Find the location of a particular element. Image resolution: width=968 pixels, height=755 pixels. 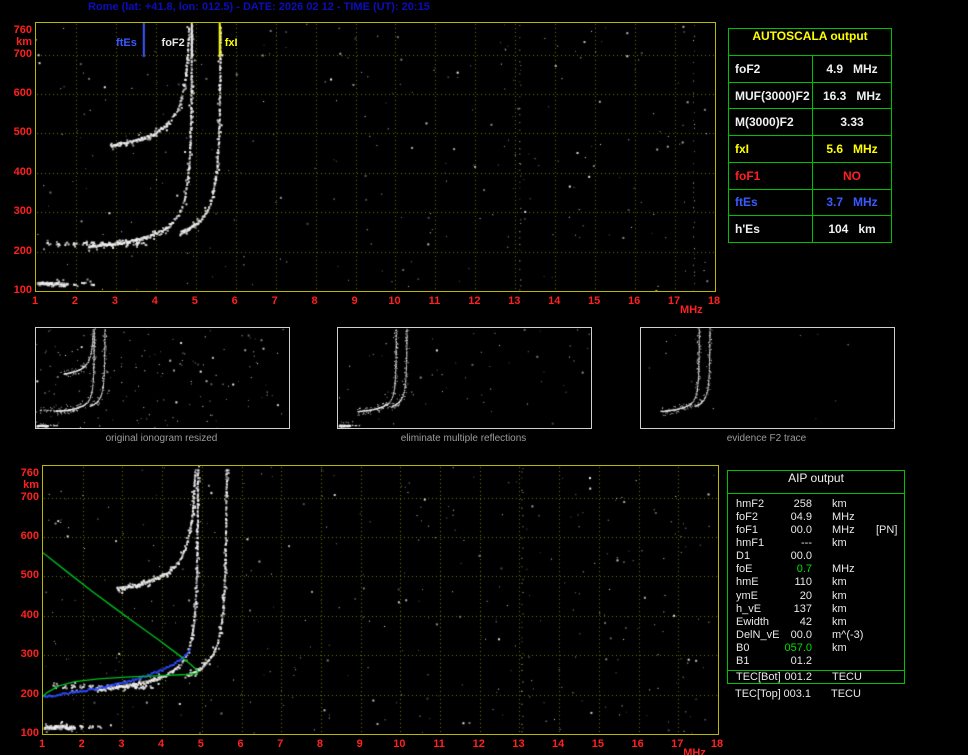

autoscala-row-foF2: foF2 4.9 MHz is located at coordinates (810, 69).